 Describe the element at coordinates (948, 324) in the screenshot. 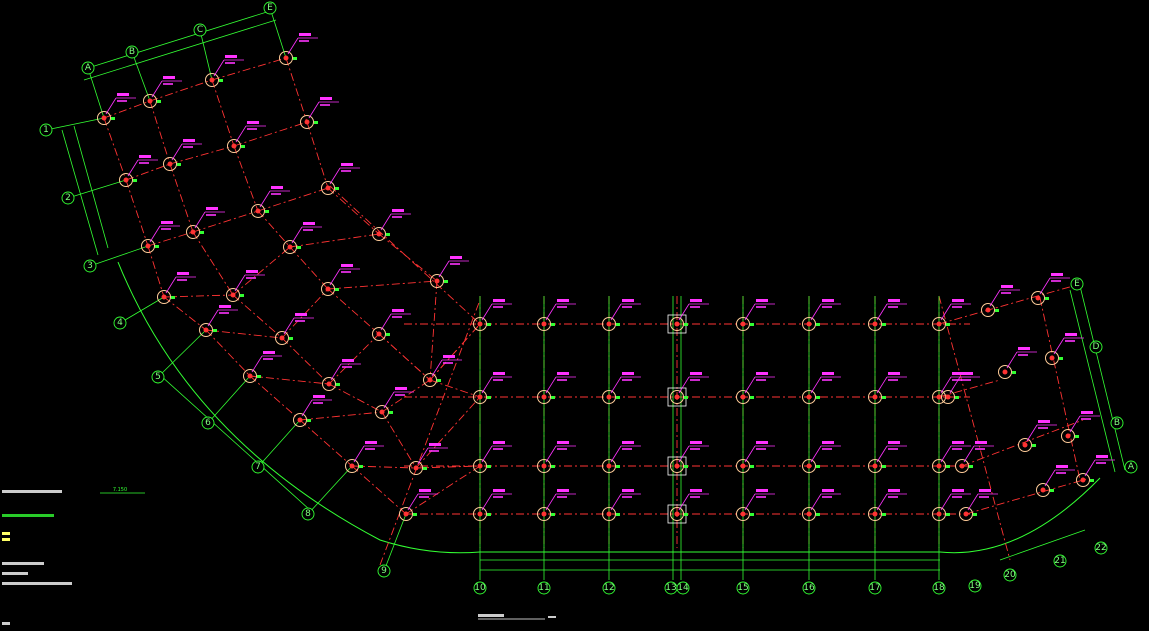

I see `column-mid-0-7-marker` at that location.